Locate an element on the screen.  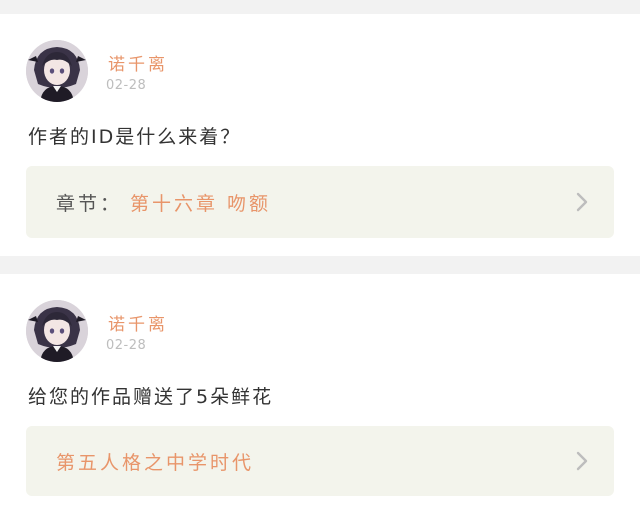
chapter-title: 第十六章 吻额 is located at coordinates (201, 203).